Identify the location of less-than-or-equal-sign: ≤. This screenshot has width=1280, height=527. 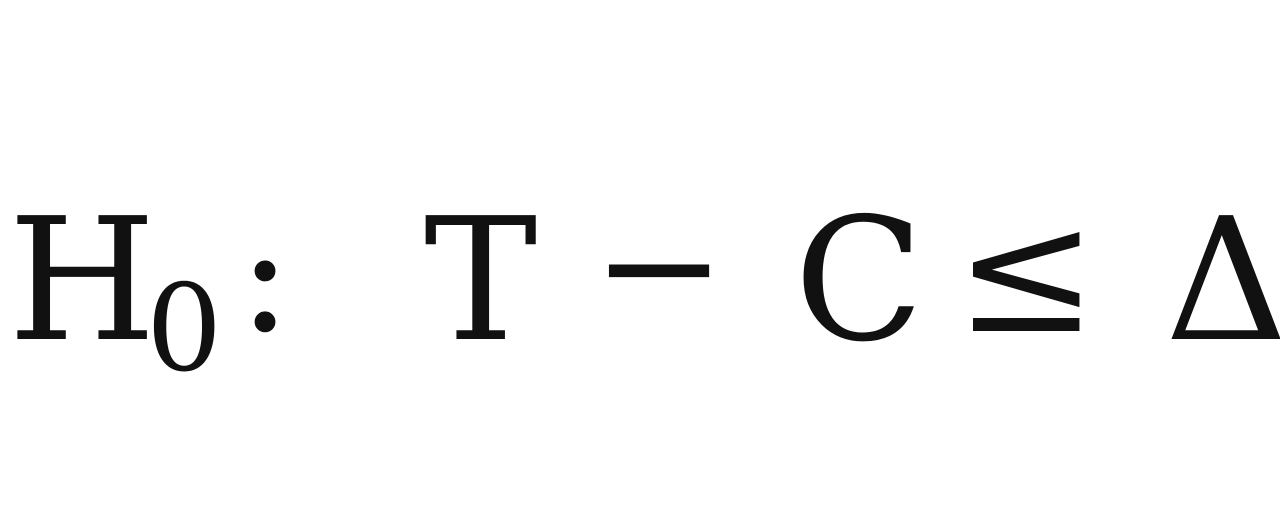
(1026, 273).